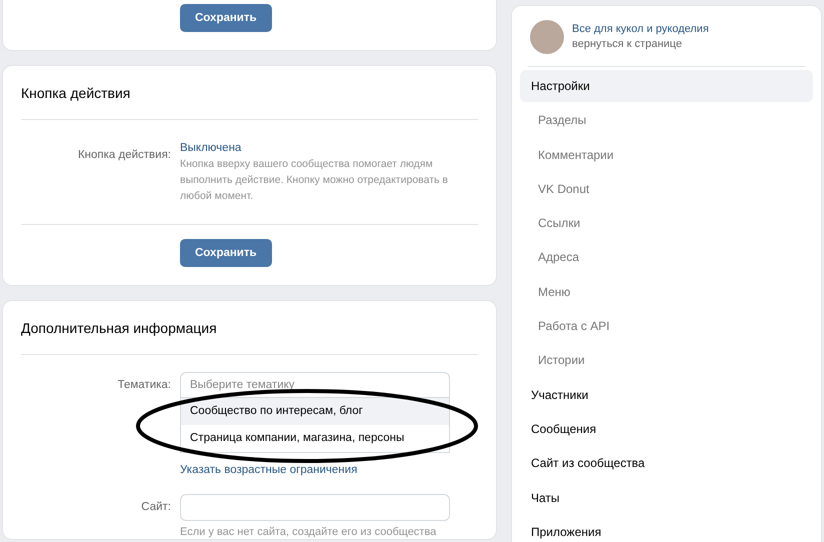 This screenshot has width=824, height=542. I want to click on sidebar-item: Сообщения, so click(666, 428).